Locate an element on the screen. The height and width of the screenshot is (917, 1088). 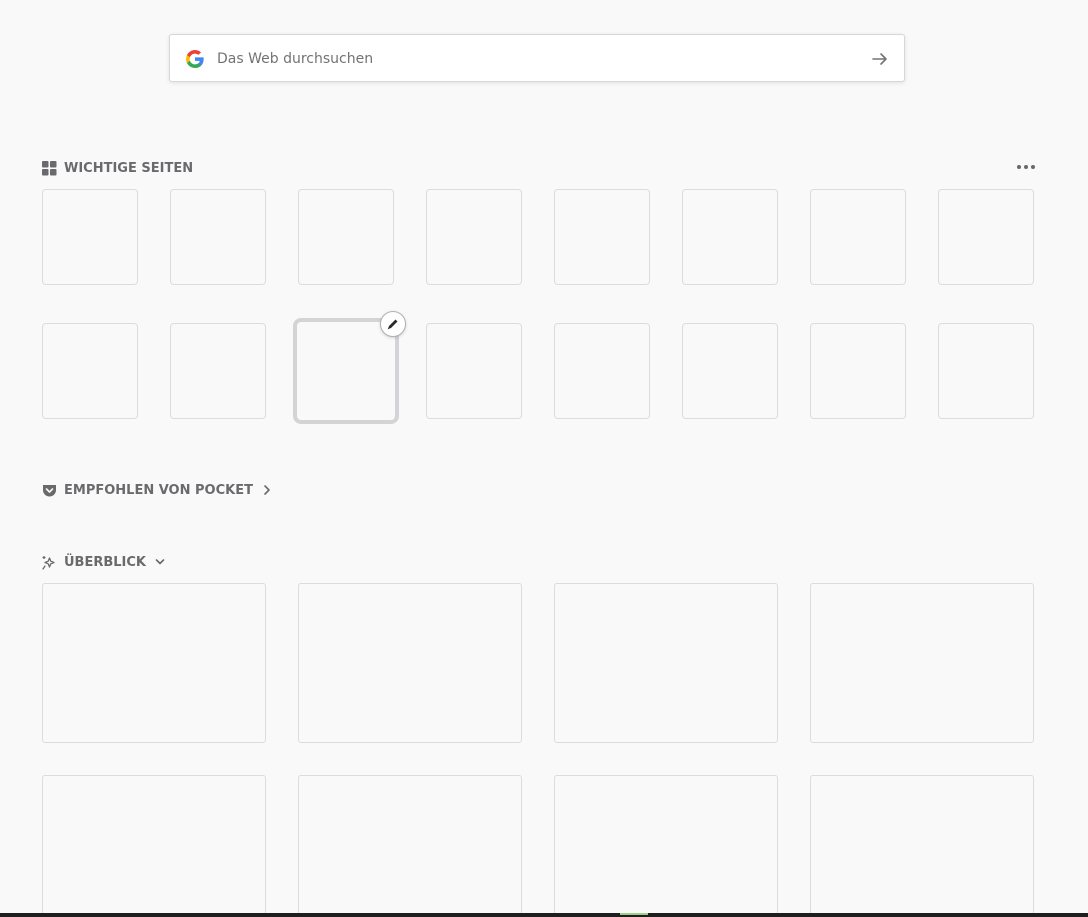
top-site-tile-hovered is located at coordinates (346, 371).